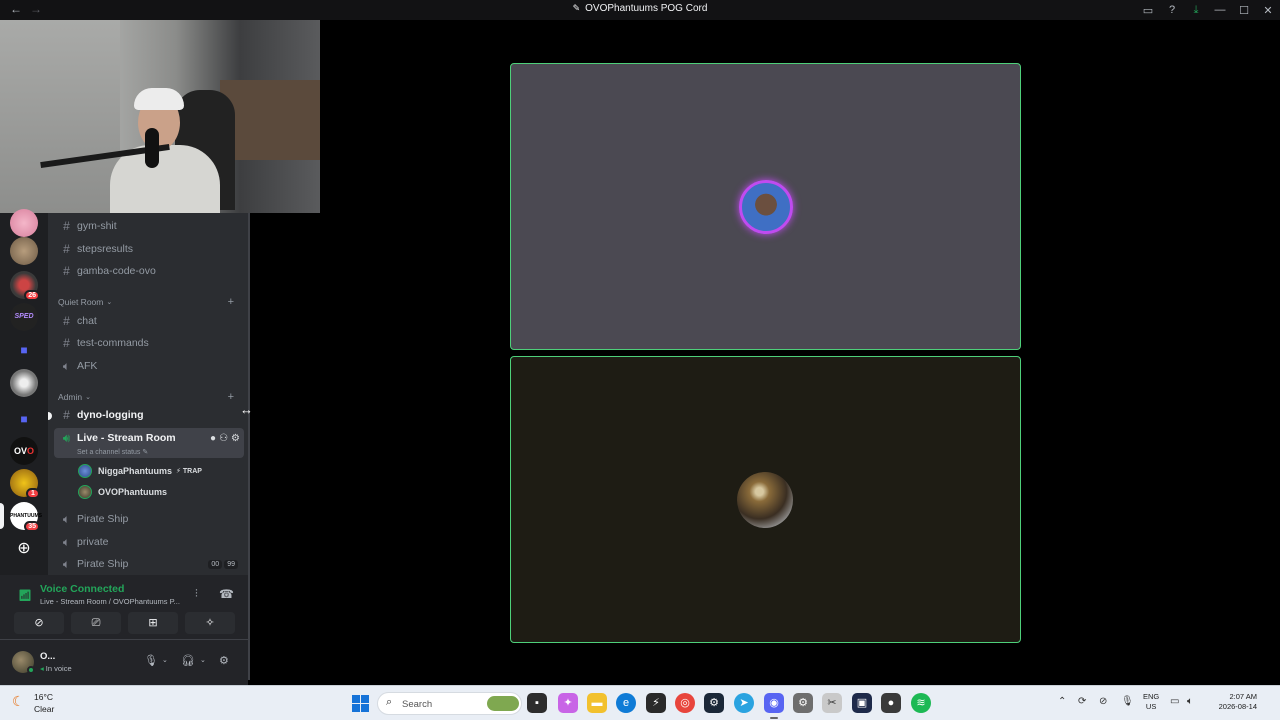 This screenshot has width=1280, height=720. I want to click on download-icon: ⤓, so click(1196, 10).